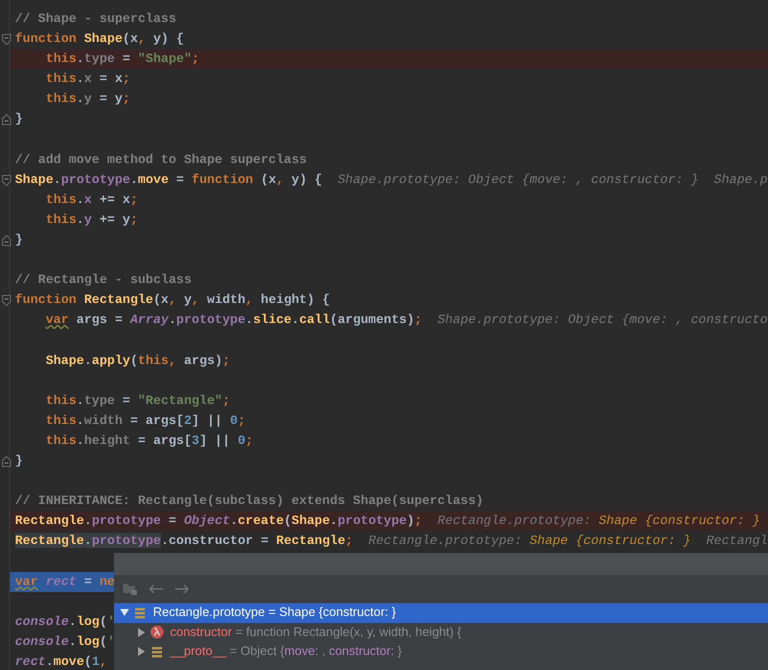  What do you see at coordinates (65, 581) in the screenshot?
I see `code-text: var rect = ne` at bounding box center [65, 581].